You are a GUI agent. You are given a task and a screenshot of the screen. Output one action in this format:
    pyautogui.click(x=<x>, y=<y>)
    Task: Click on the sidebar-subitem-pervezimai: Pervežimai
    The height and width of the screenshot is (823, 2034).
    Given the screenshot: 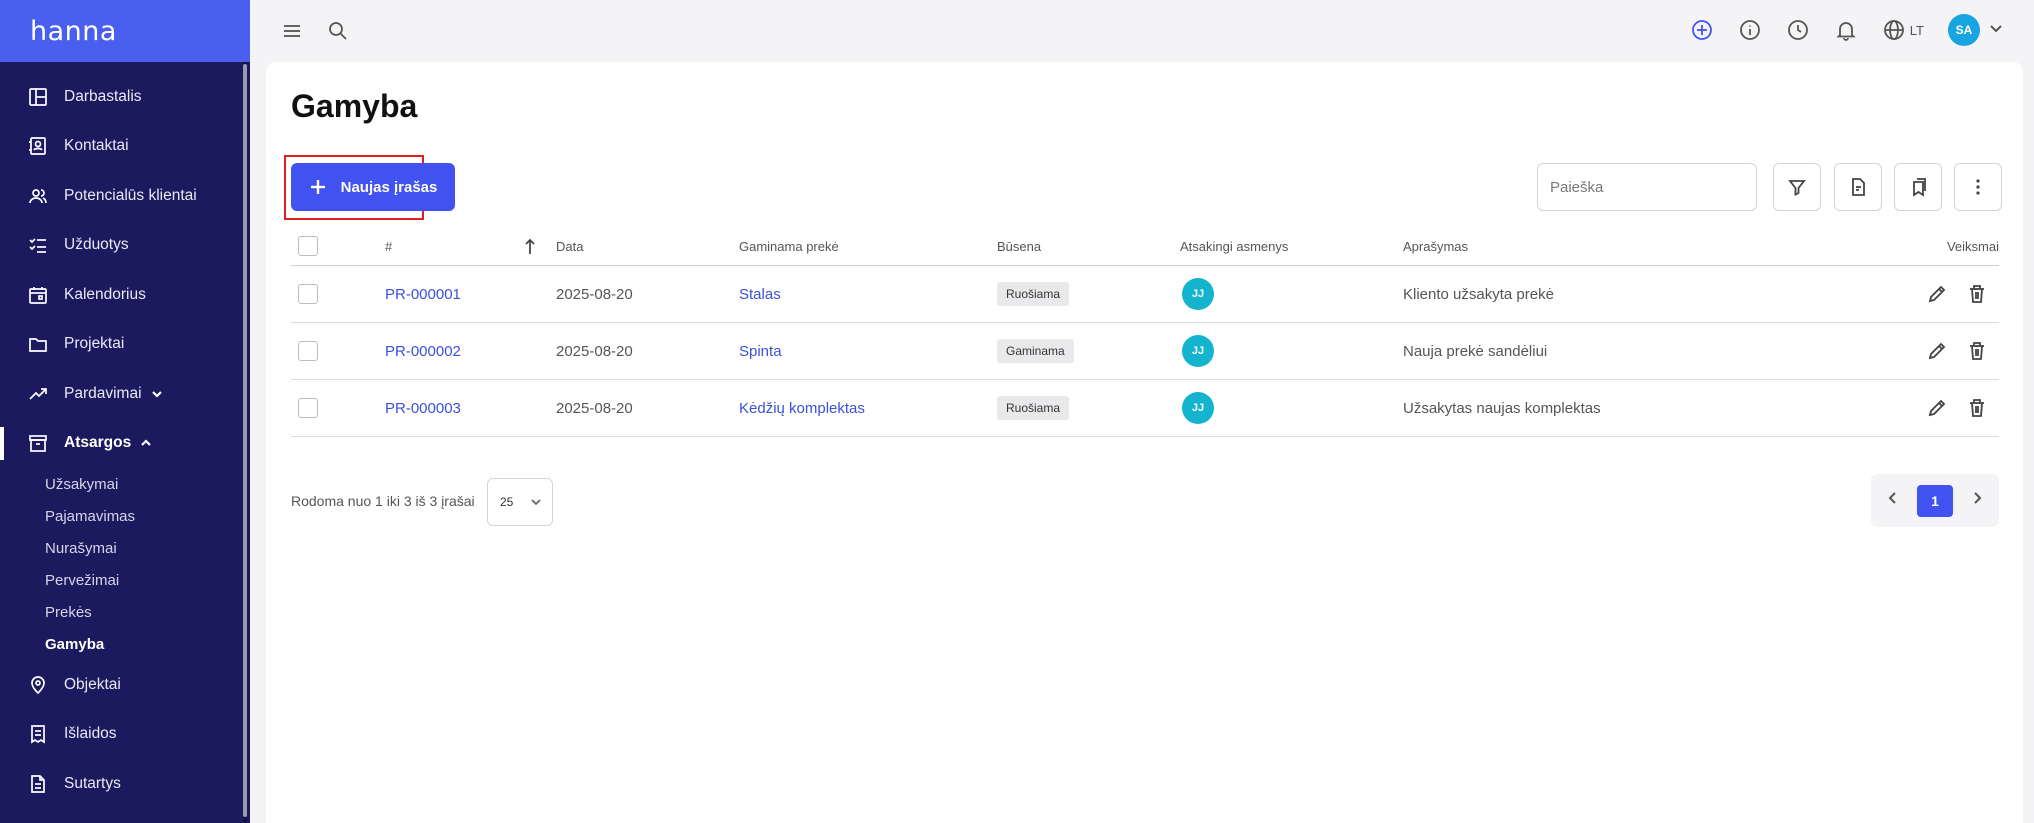 What is the action you would take?
    pyautogui.click(x=125, y=580)
    